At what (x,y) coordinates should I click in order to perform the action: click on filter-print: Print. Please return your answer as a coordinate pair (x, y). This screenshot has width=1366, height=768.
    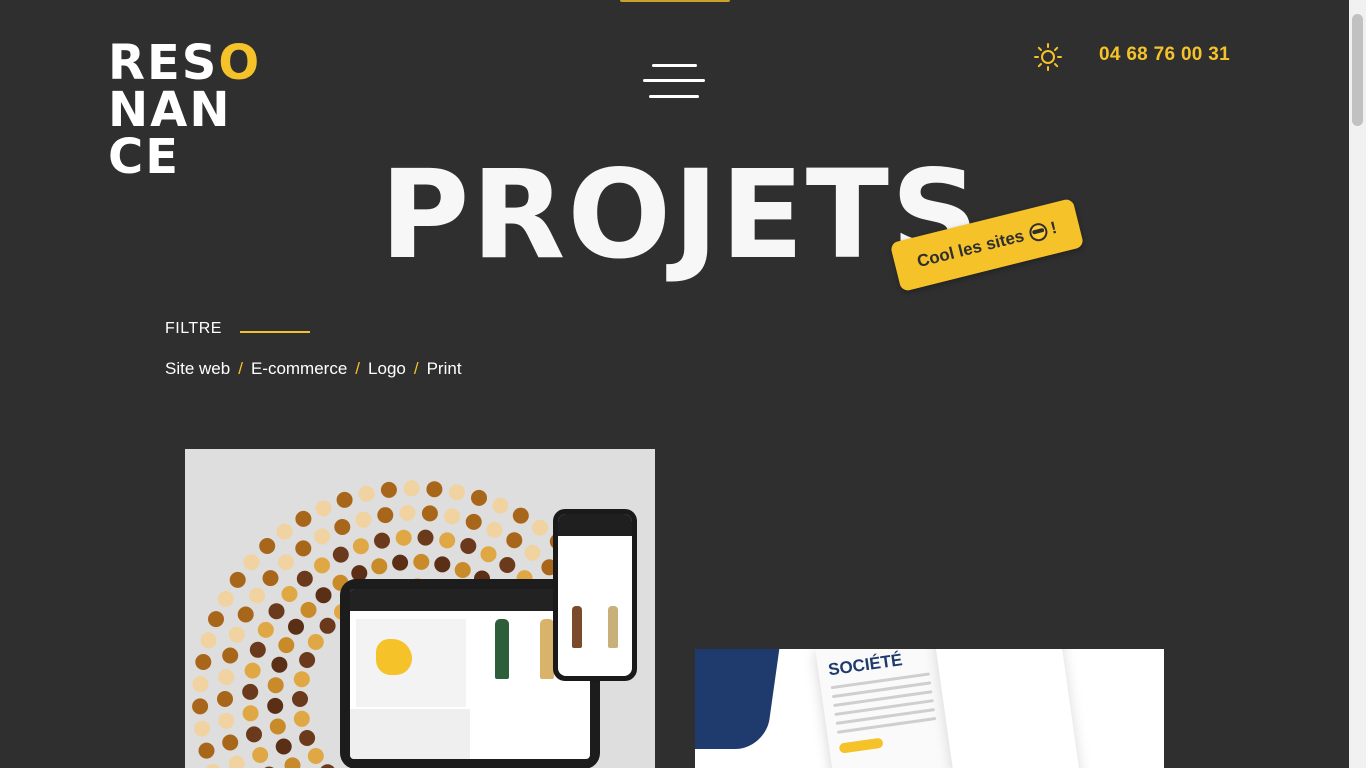
    Looking at the image, I should click on (444, 369).